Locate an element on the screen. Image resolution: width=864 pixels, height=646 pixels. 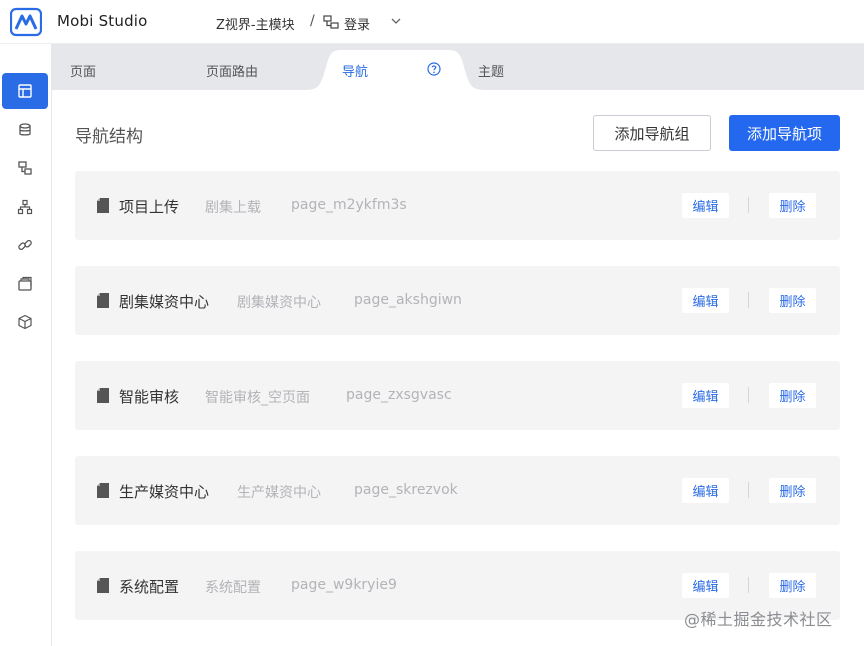
sidebar-item-cube is located at coordinates (25, 322).